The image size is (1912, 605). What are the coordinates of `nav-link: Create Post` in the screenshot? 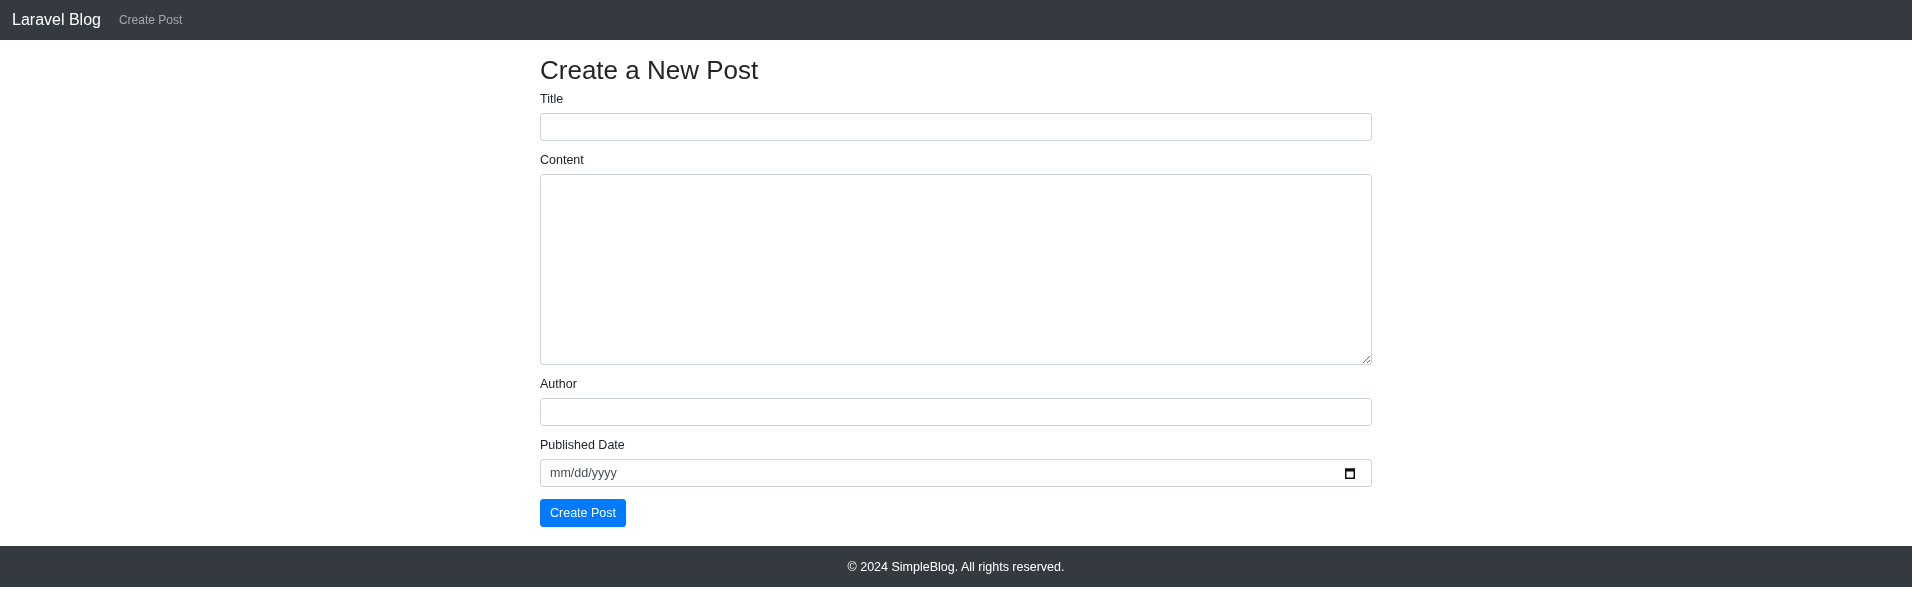 It's located at (150, 20).